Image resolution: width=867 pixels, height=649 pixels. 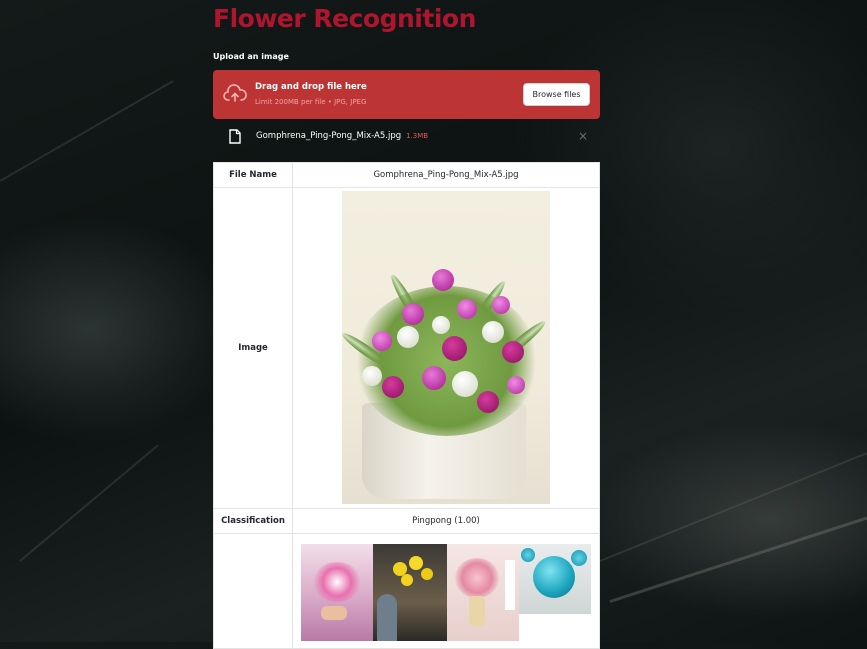 What do you see at coordinates (235, 136) in the screenshot?
I see `file-icon` at bounding box center [235, 136].